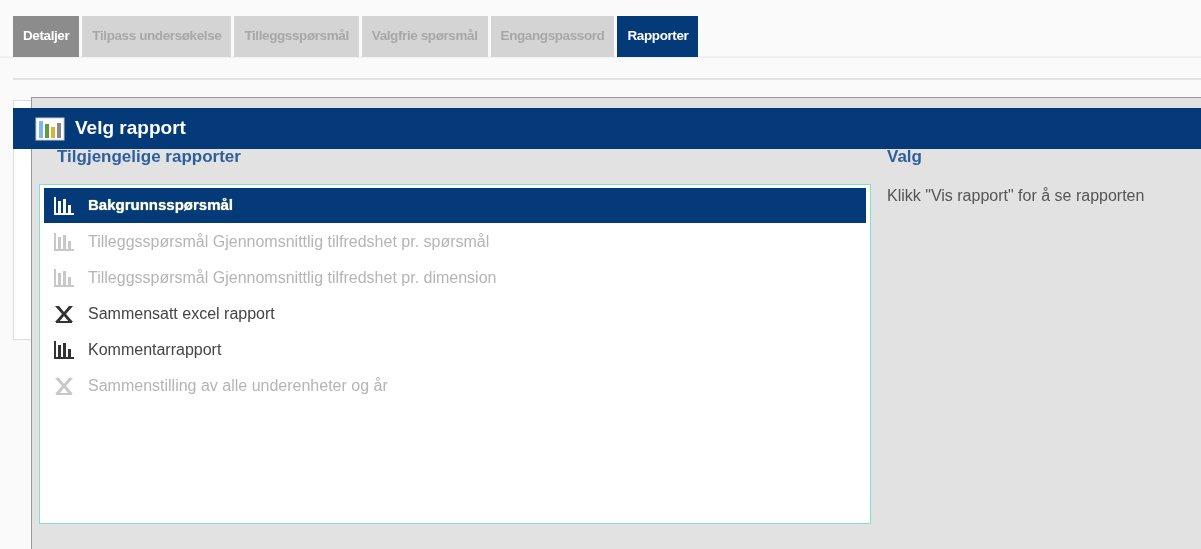  Describe the element at coordinates (455, 349) in the screenshot. I see `report-item: Kommentarrapport` at that location.